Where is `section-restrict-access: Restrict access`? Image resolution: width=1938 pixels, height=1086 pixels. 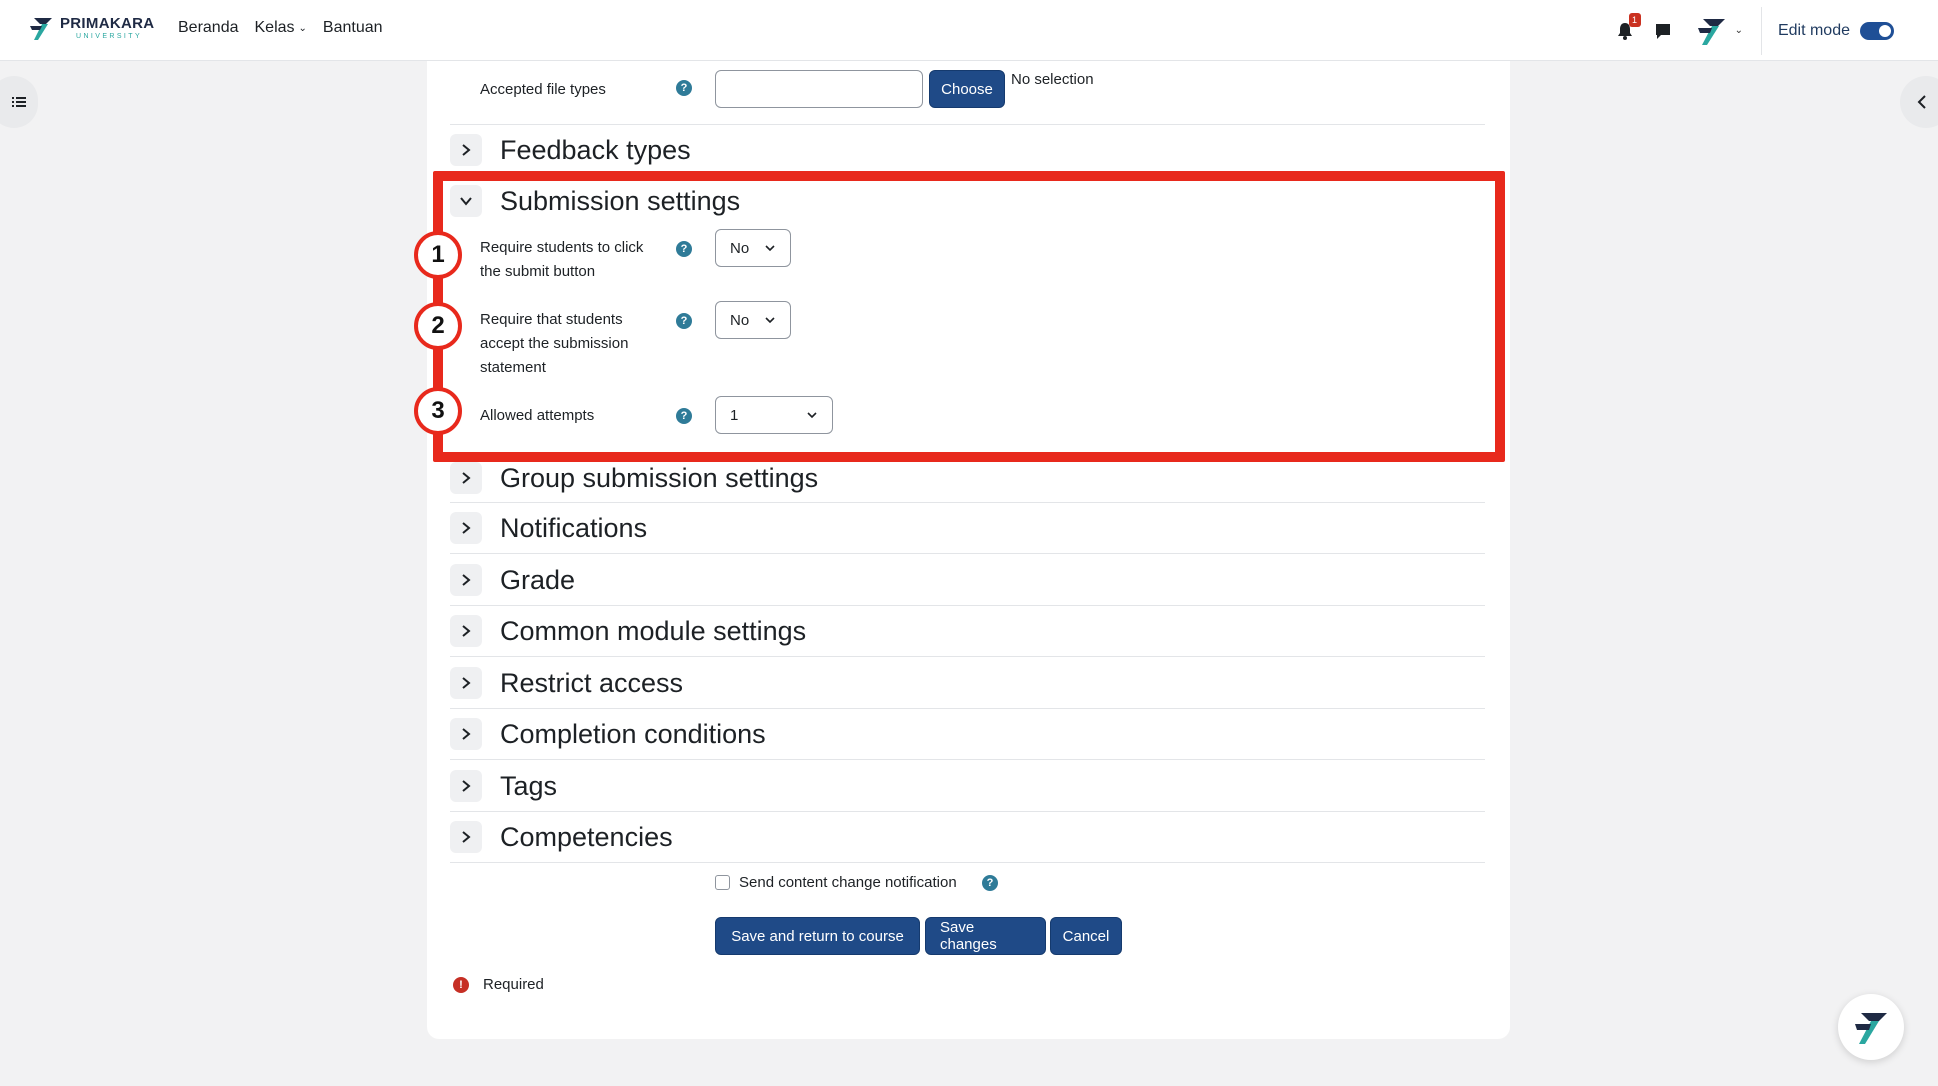 section-restrict-access: Restrict access is located at coordinates (566, 683).